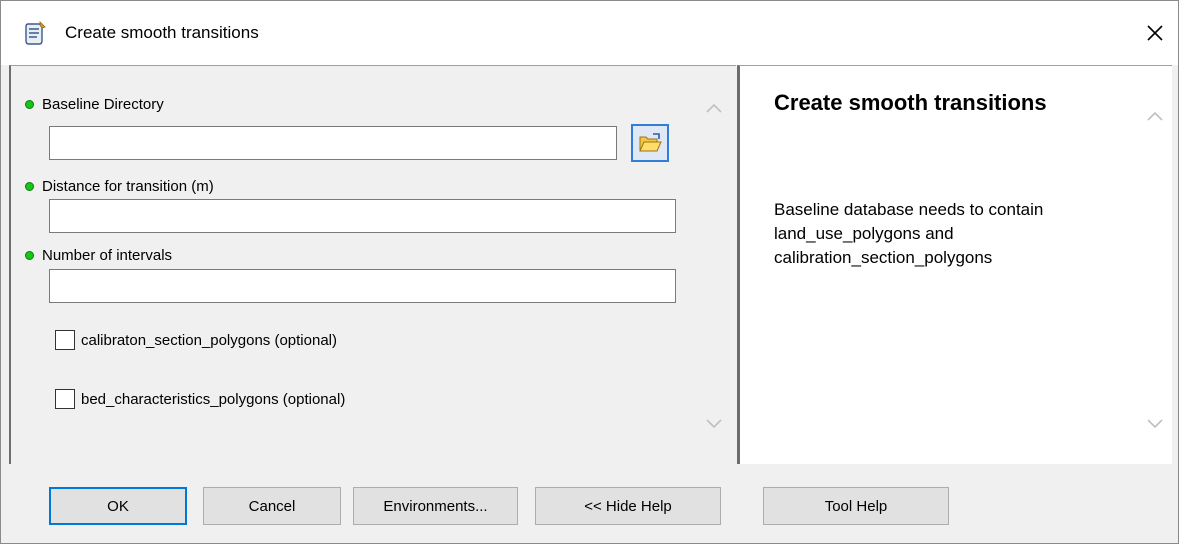  I want to click on browse-folder-button, so click(650, 143).